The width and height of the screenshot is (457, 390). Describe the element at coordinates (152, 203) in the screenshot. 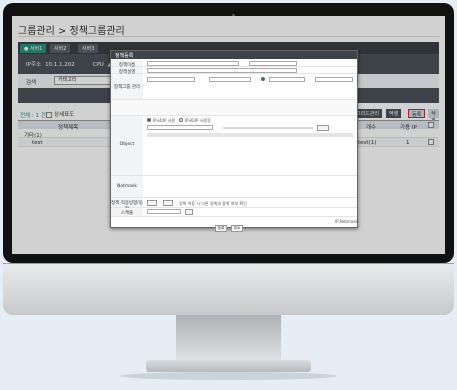

I see `direction-in-button` at that location.